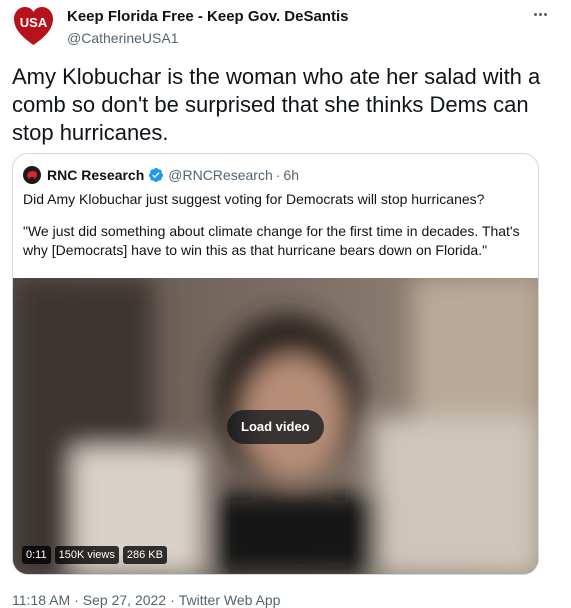  I want to click on tweet-metadata: 11:18 AM · Sep 27, 2022 · Twitter Web App, so click(146, 600).